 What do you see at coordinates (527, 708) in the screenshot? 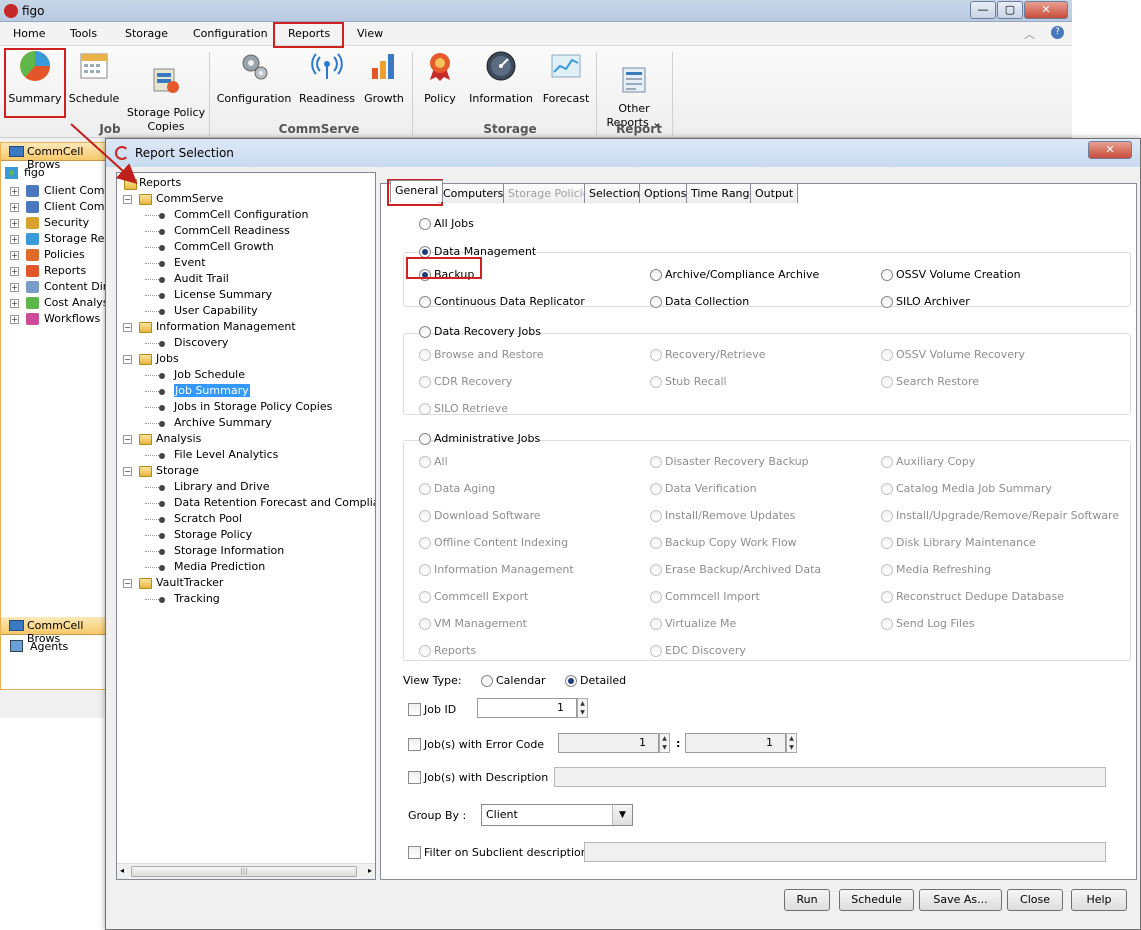
I see `job-id-spinner: 1▲ ▼` at bounding box center [527, 708].